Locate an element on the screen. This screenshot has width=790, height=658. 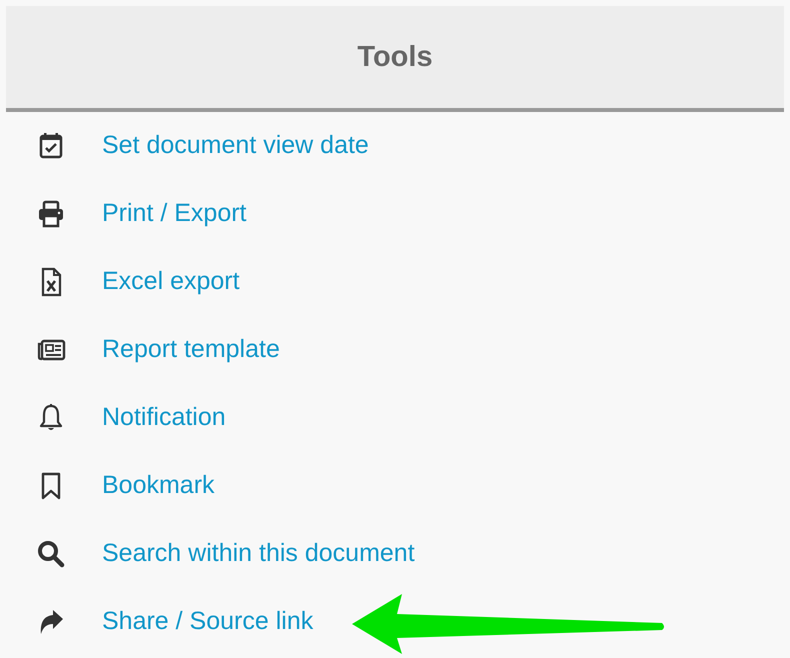
tool-link: Search within this document is located at coordinates (258, 554).